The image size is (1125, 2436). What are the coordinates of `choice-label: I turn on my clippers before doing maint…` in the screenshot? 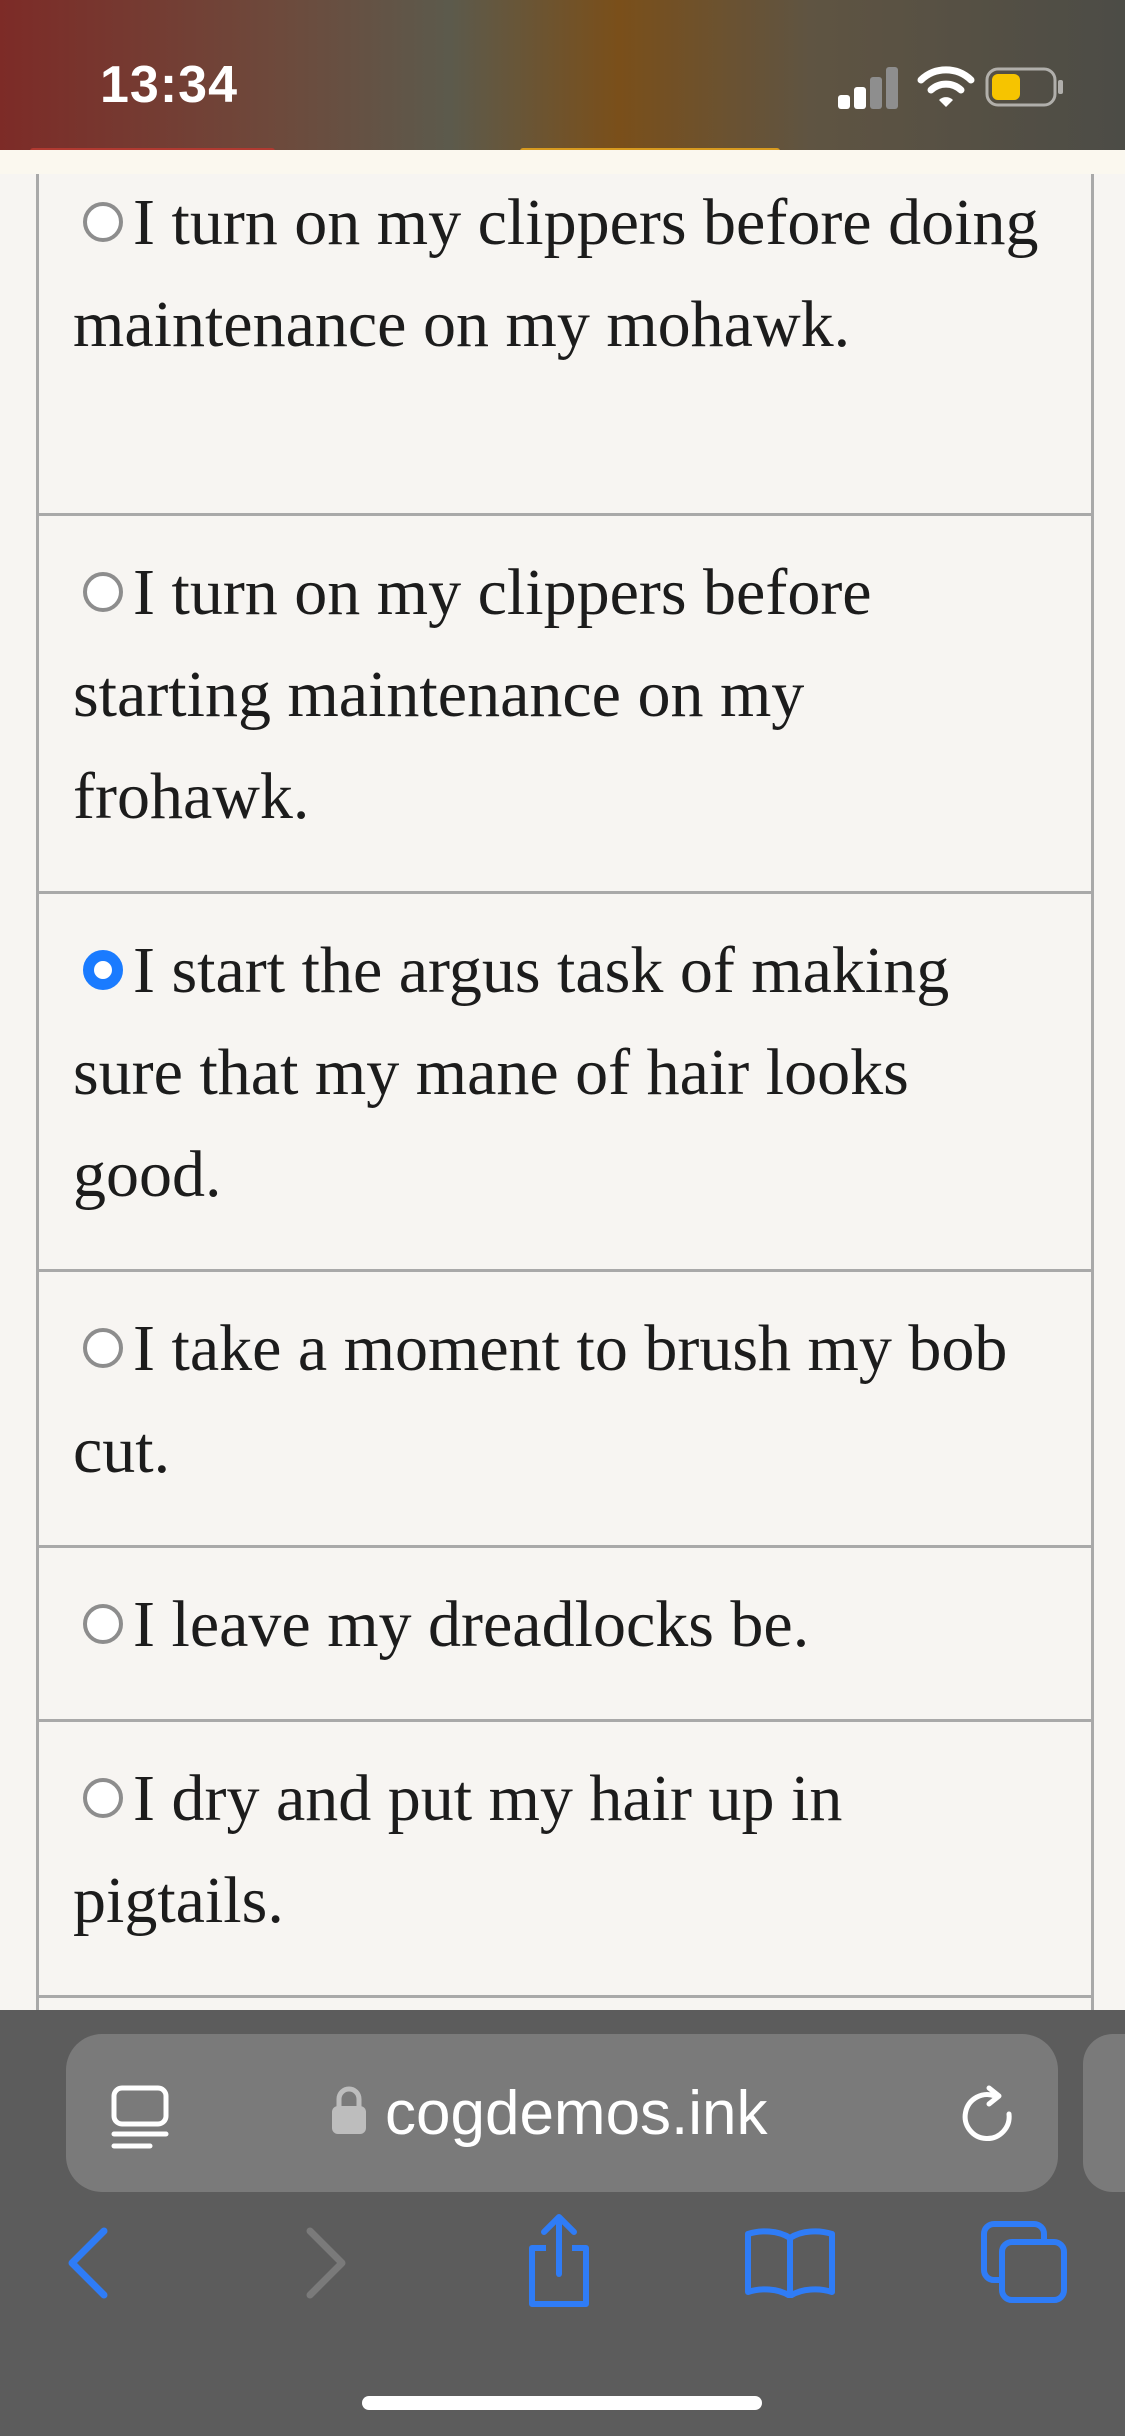 It's located at (556, 273).